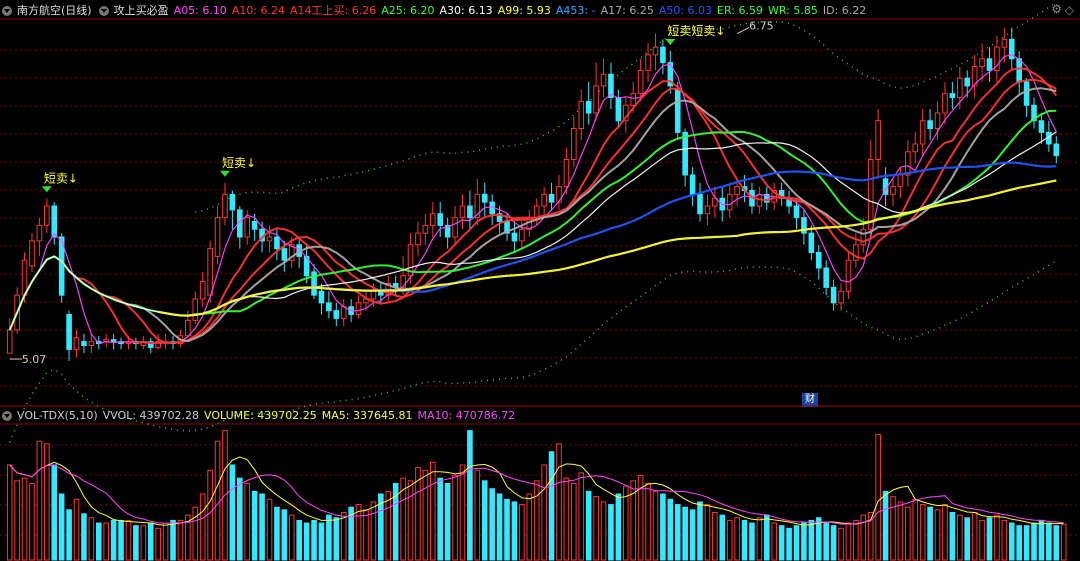  Describe the element at coordinates (61, 178) in the screenshot. I see `signal-label-0: 短卖↓` at that location.